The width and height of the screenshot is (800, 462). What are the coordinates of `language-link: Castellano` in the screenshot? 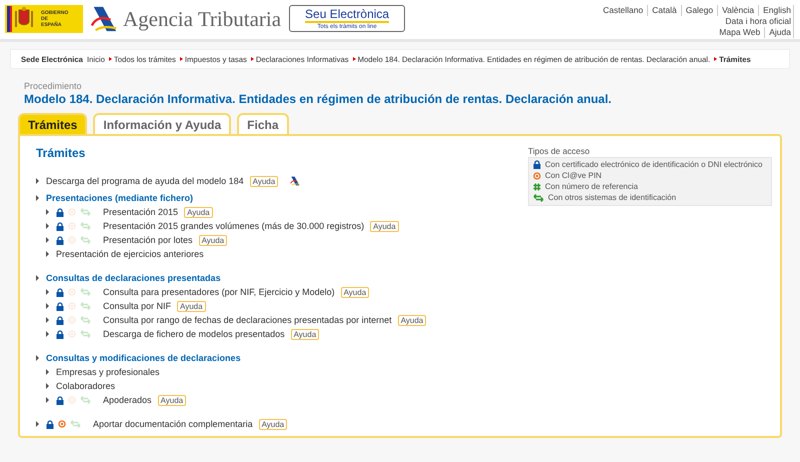 It's located at (623, 10).